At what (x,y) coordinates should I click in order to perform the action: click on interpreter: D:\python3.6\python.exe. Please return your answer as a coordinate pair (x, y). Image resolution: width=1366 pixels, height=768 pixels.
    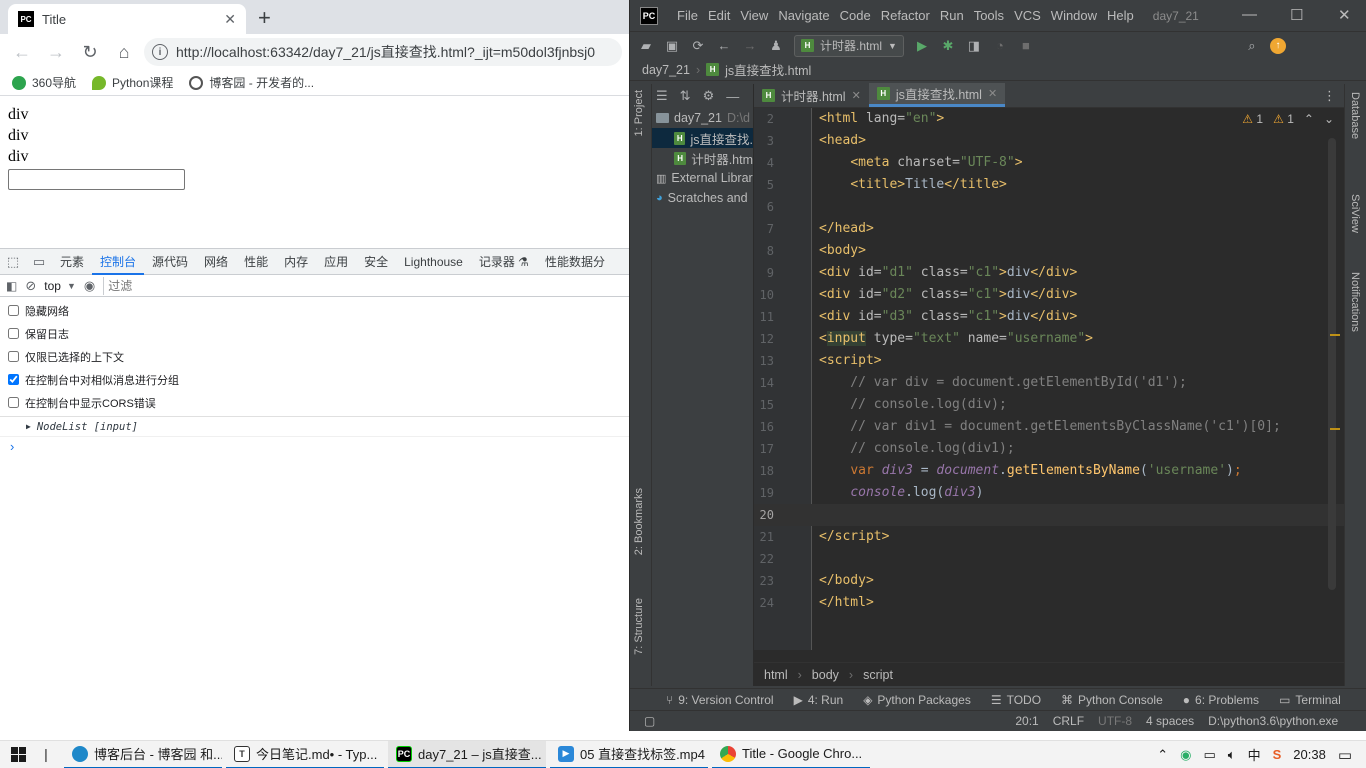
    Looking at the image, I should click on (1273, 721).